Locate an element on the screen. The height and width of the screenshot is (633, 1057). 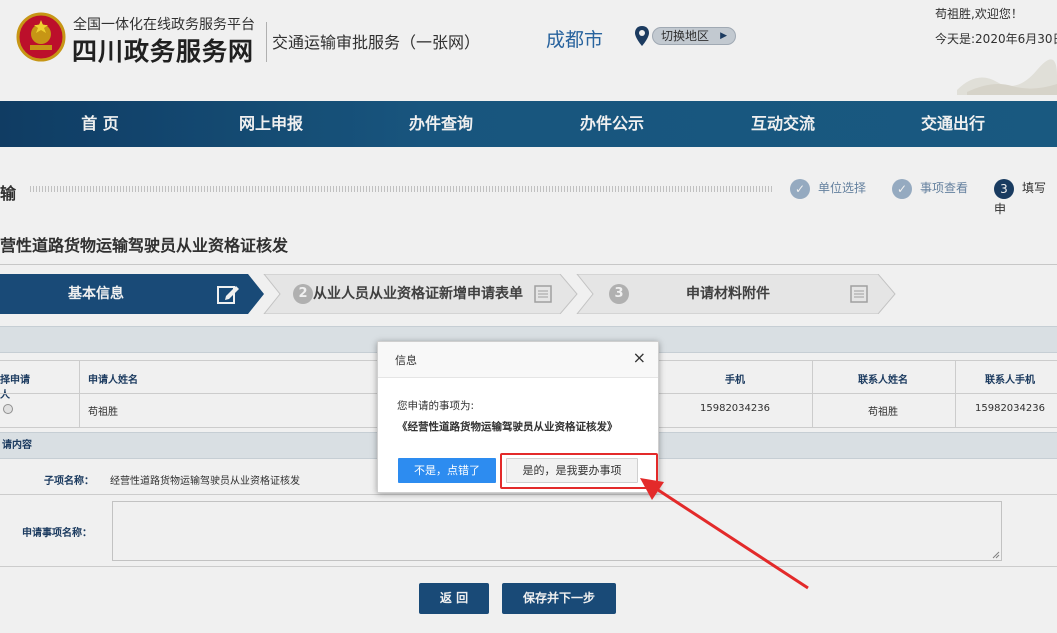
dialog-message: 您申请的事项为: is located at coordinates (436, 406).